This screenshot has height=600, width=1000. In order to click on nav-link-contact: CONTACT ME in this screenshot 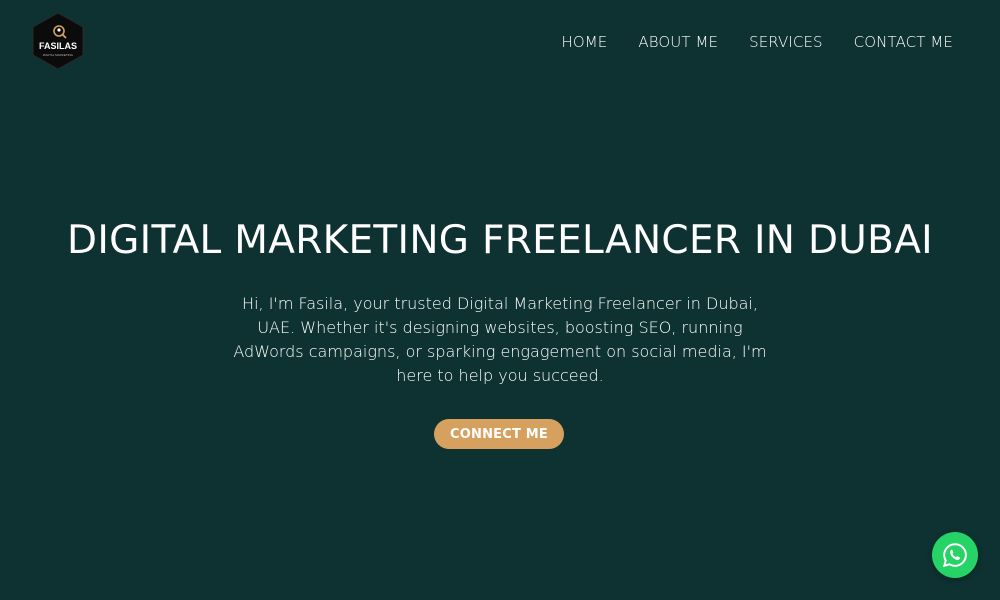, I will do `click(903, 42)`.